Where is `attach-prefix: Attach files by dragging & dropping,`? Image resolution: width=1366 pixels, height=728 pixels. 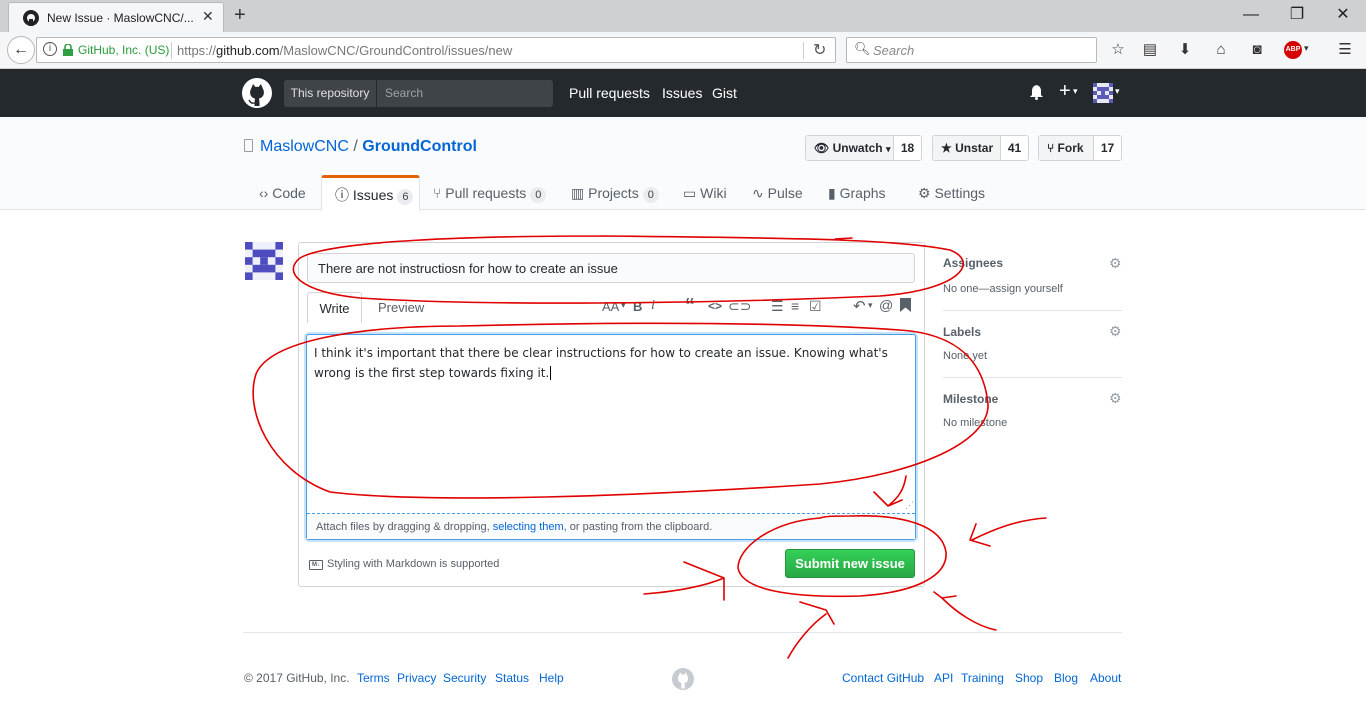
attach-prefix: Attach files by dragging & dropping, is located at coordinates (404, 527).